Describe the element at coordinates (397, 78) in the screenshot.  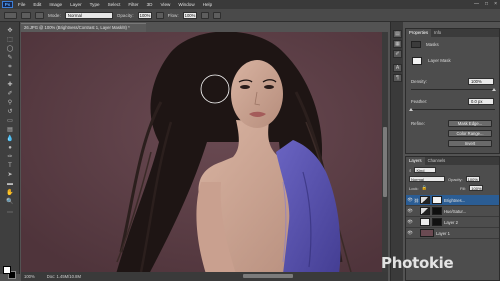
I see `paragraph-panel-icon: ¶` at that location.